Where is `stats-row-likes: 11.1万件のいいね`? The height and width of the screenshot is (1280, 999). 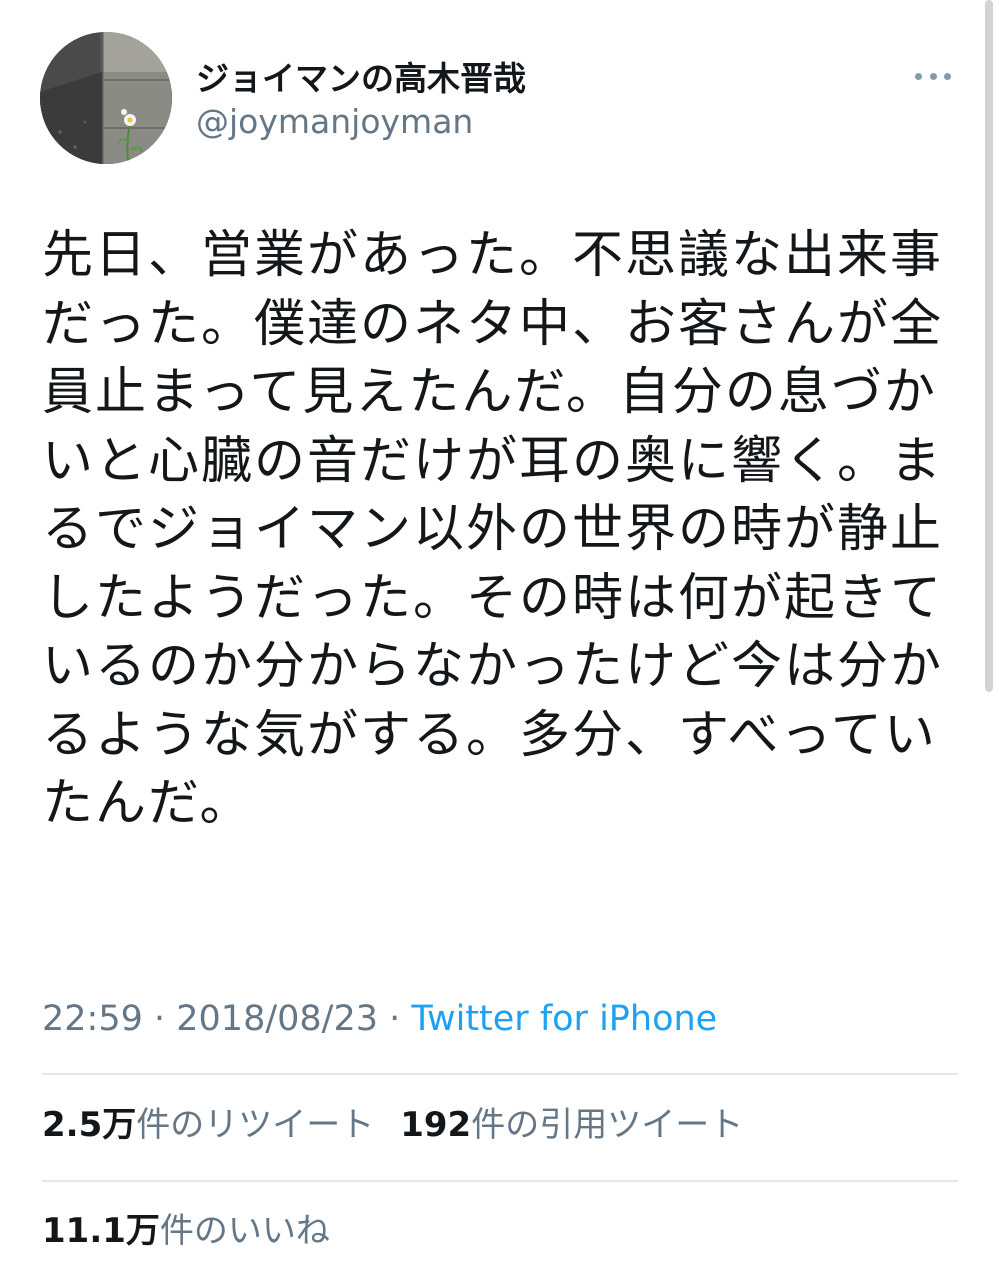
stats-row-likes: 11.1万件のいいね is located at coordinates (186, 1231).